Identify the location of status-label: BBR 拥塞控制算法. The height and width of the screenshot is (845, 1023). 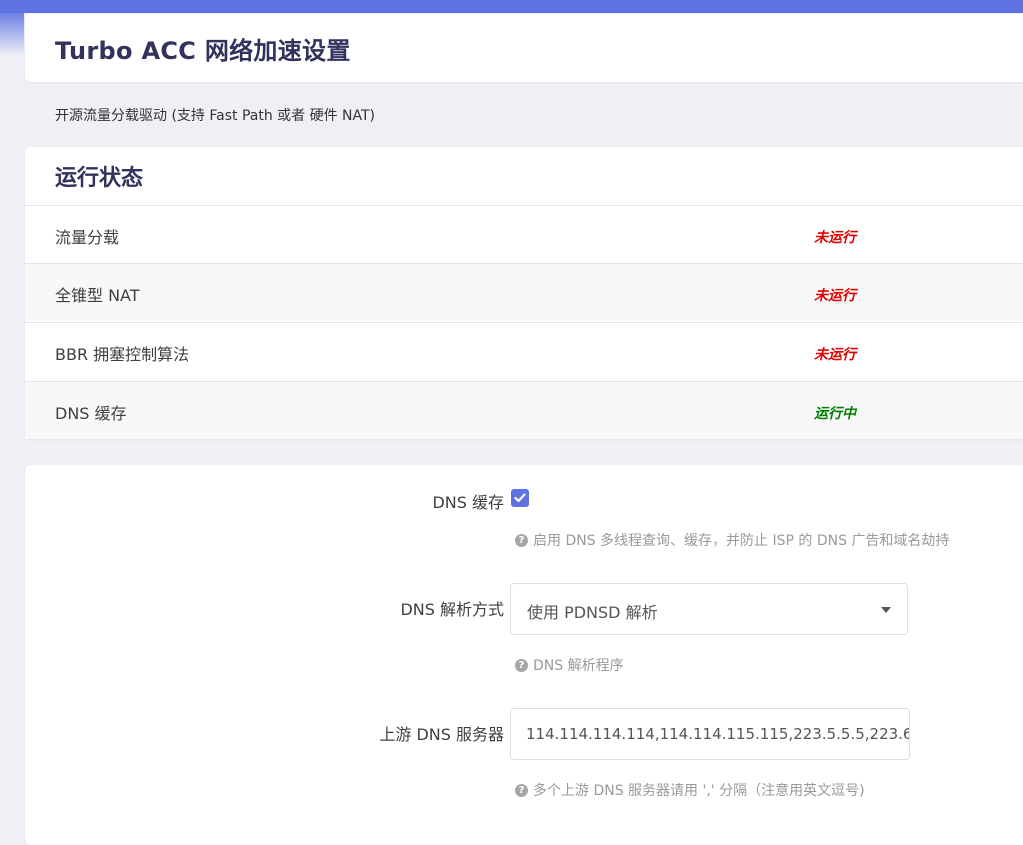
(122, 354).